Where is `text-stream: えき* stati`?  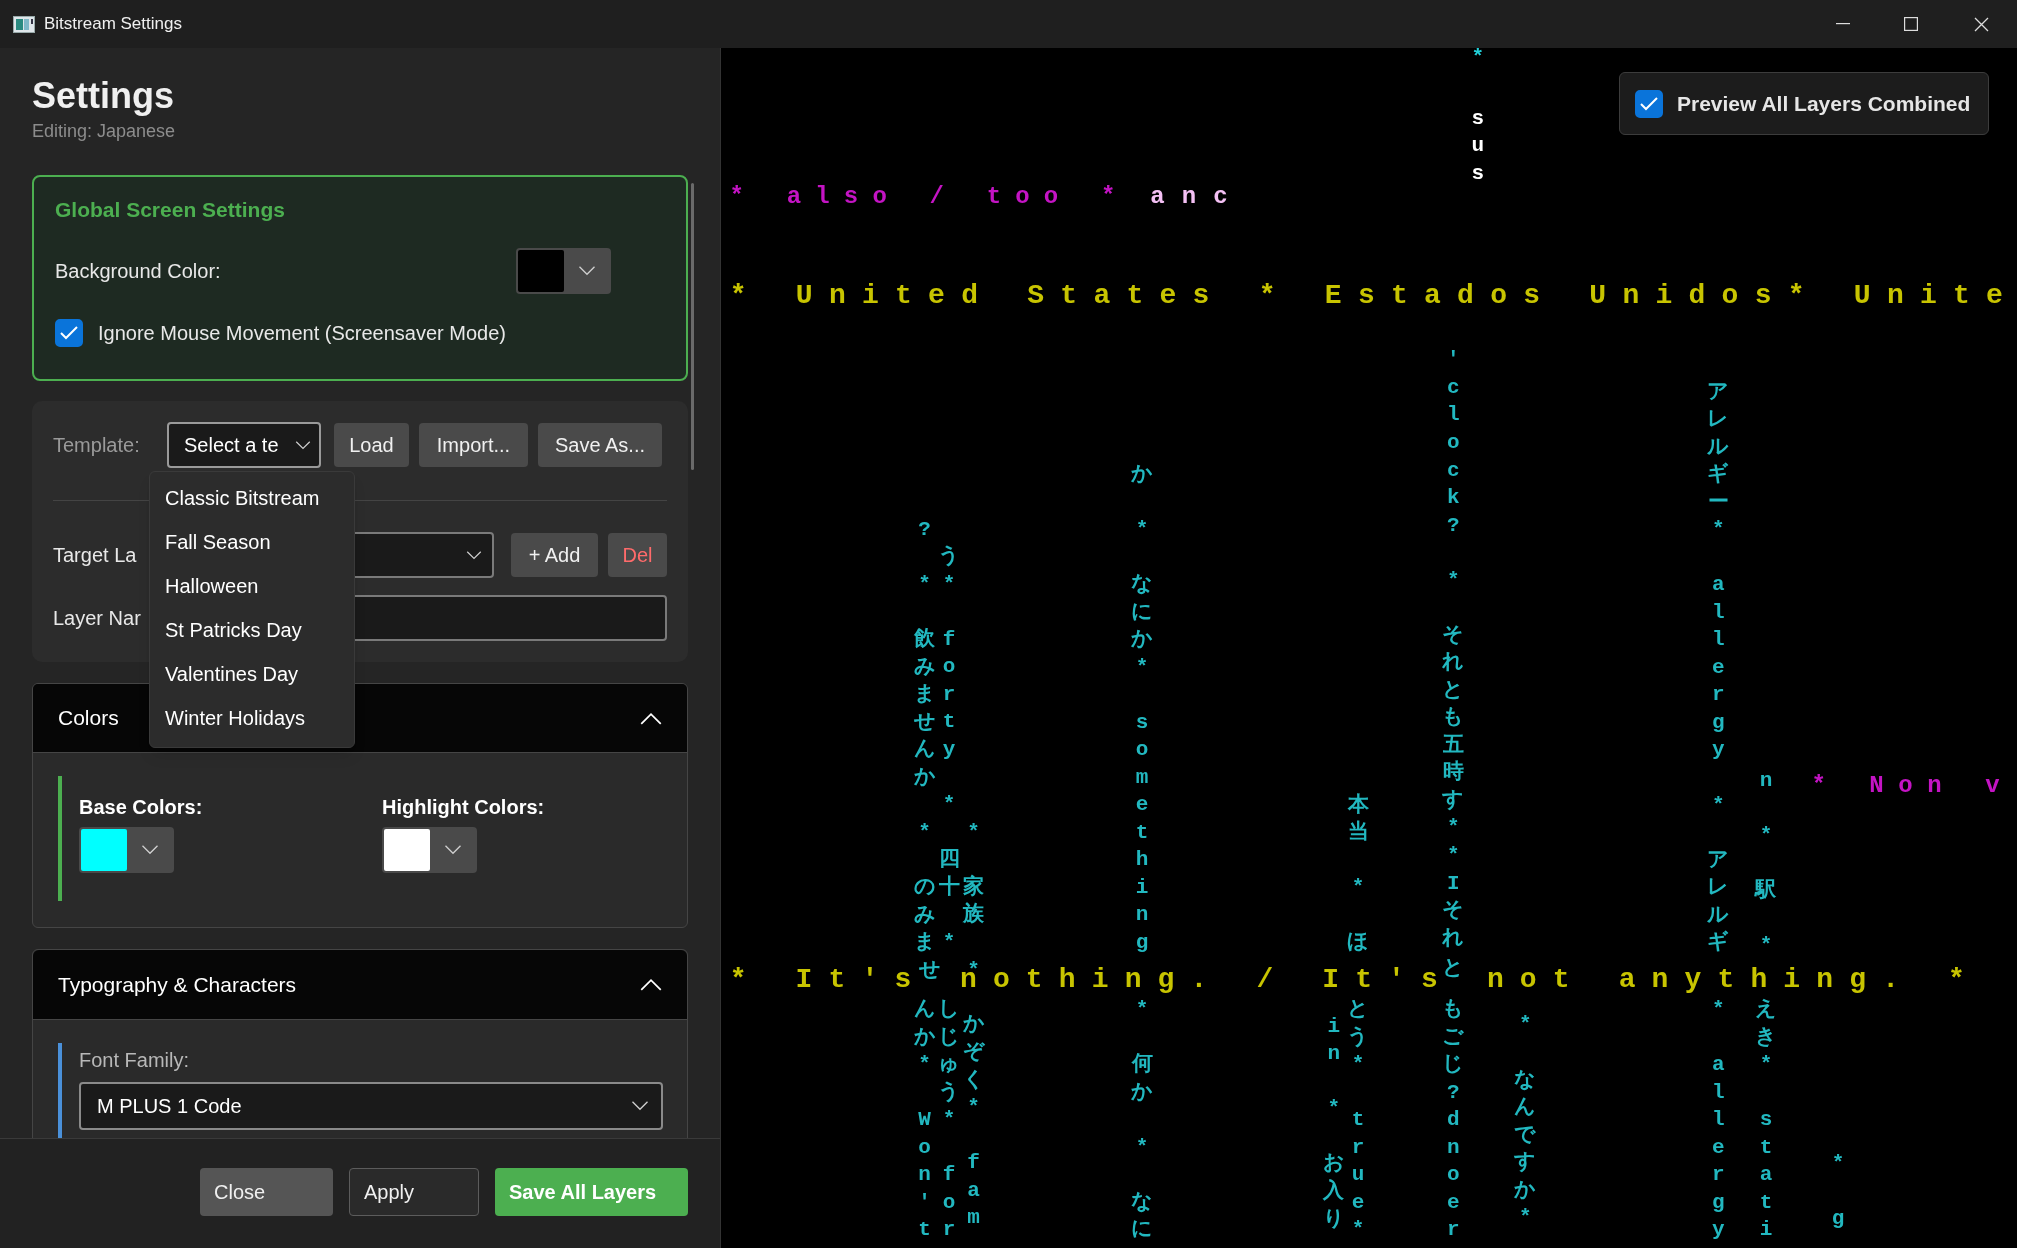
text-stream: えき* stati is located at coordinates (1765, 1120).